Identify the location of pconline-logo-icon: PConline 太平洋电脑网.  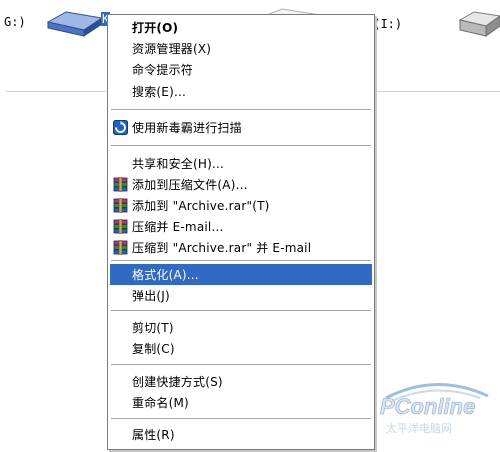
(434, 409).